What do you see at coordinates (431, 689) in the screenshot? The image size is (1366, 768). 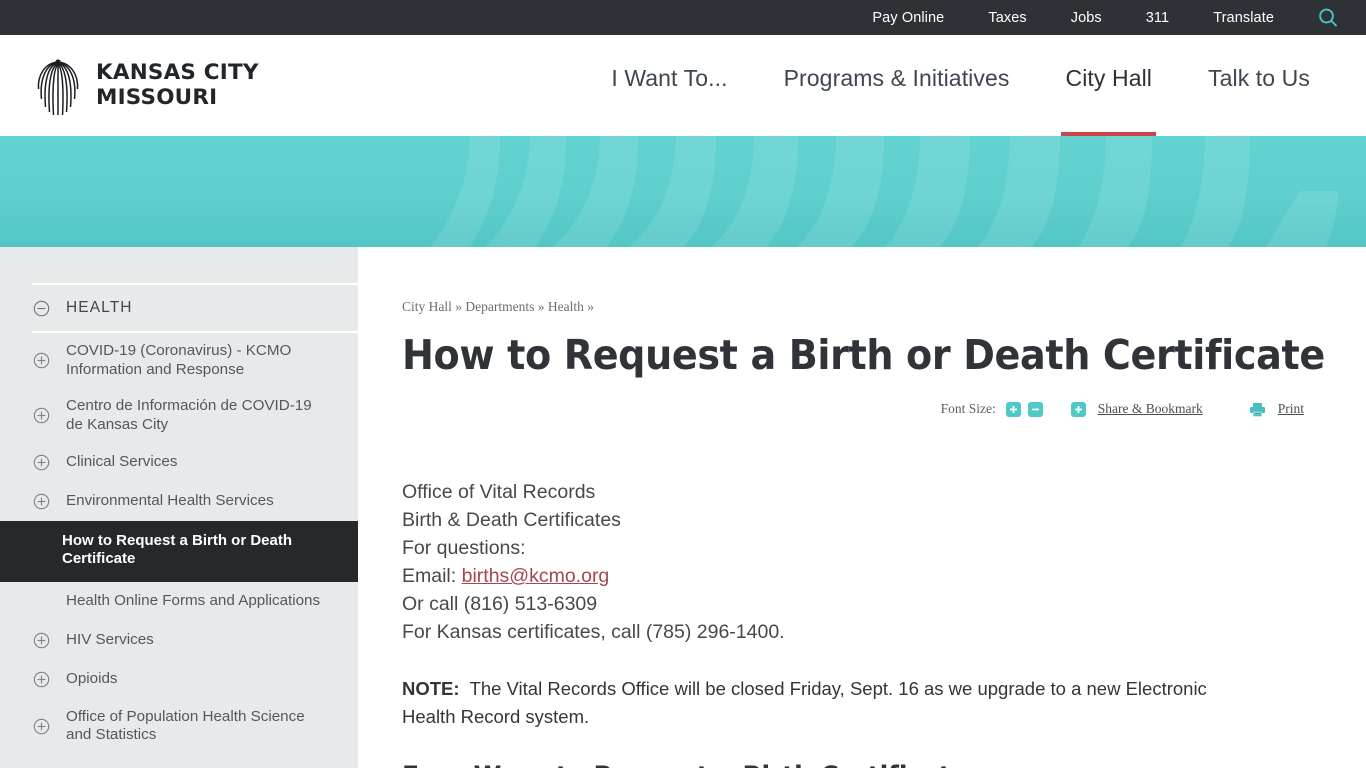 I see `note-label: NOTE:` at bounding box center [431, 689].